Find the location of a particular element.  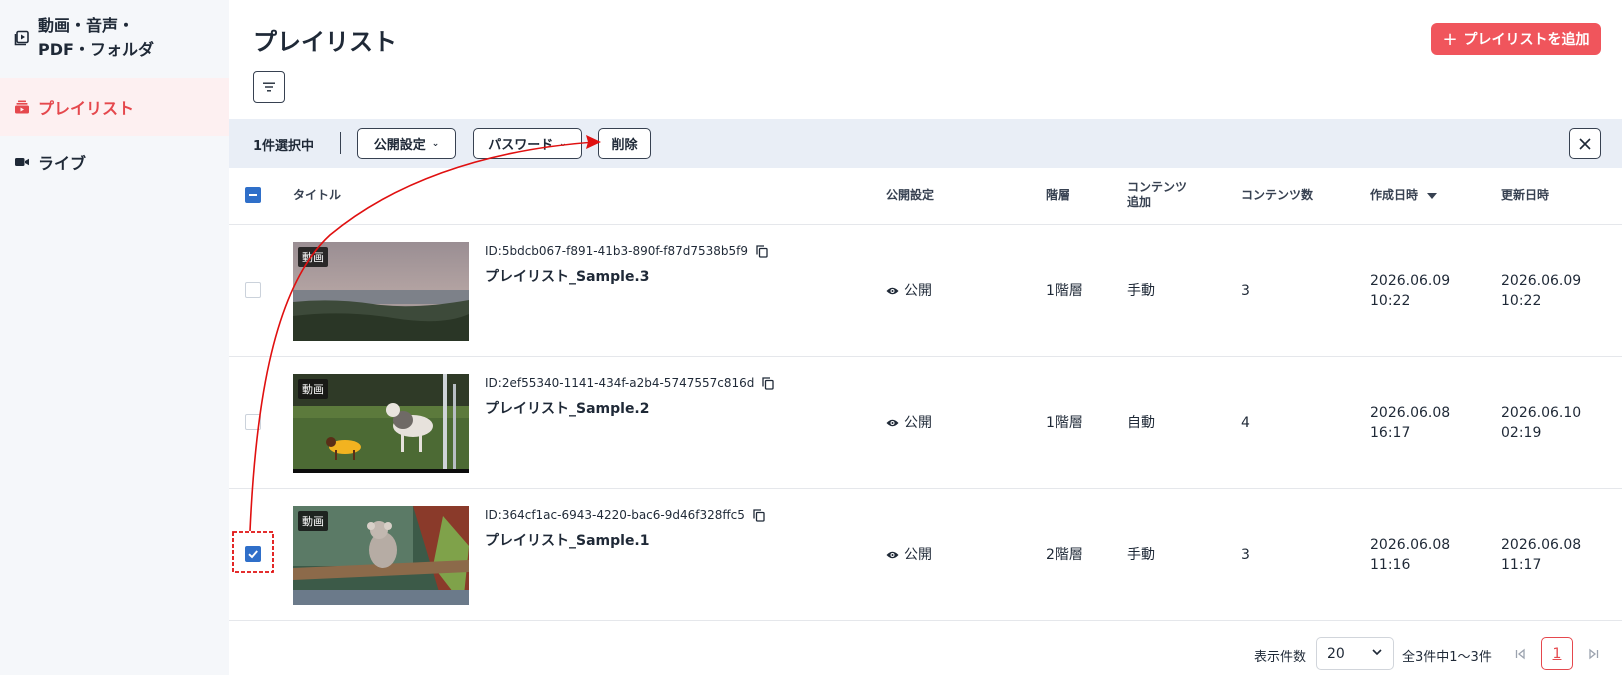

last-page-icon is located at coordinates (1594, 653).